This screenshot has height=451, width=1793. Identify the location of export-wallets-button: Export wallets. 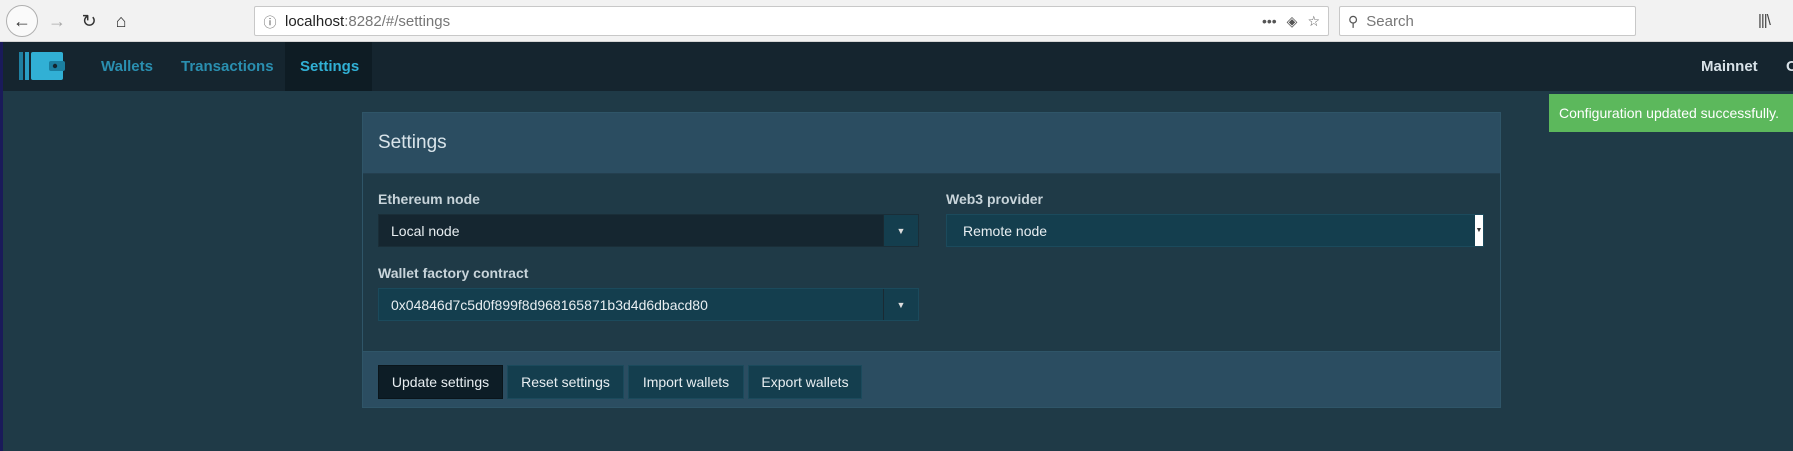
(805, 382).